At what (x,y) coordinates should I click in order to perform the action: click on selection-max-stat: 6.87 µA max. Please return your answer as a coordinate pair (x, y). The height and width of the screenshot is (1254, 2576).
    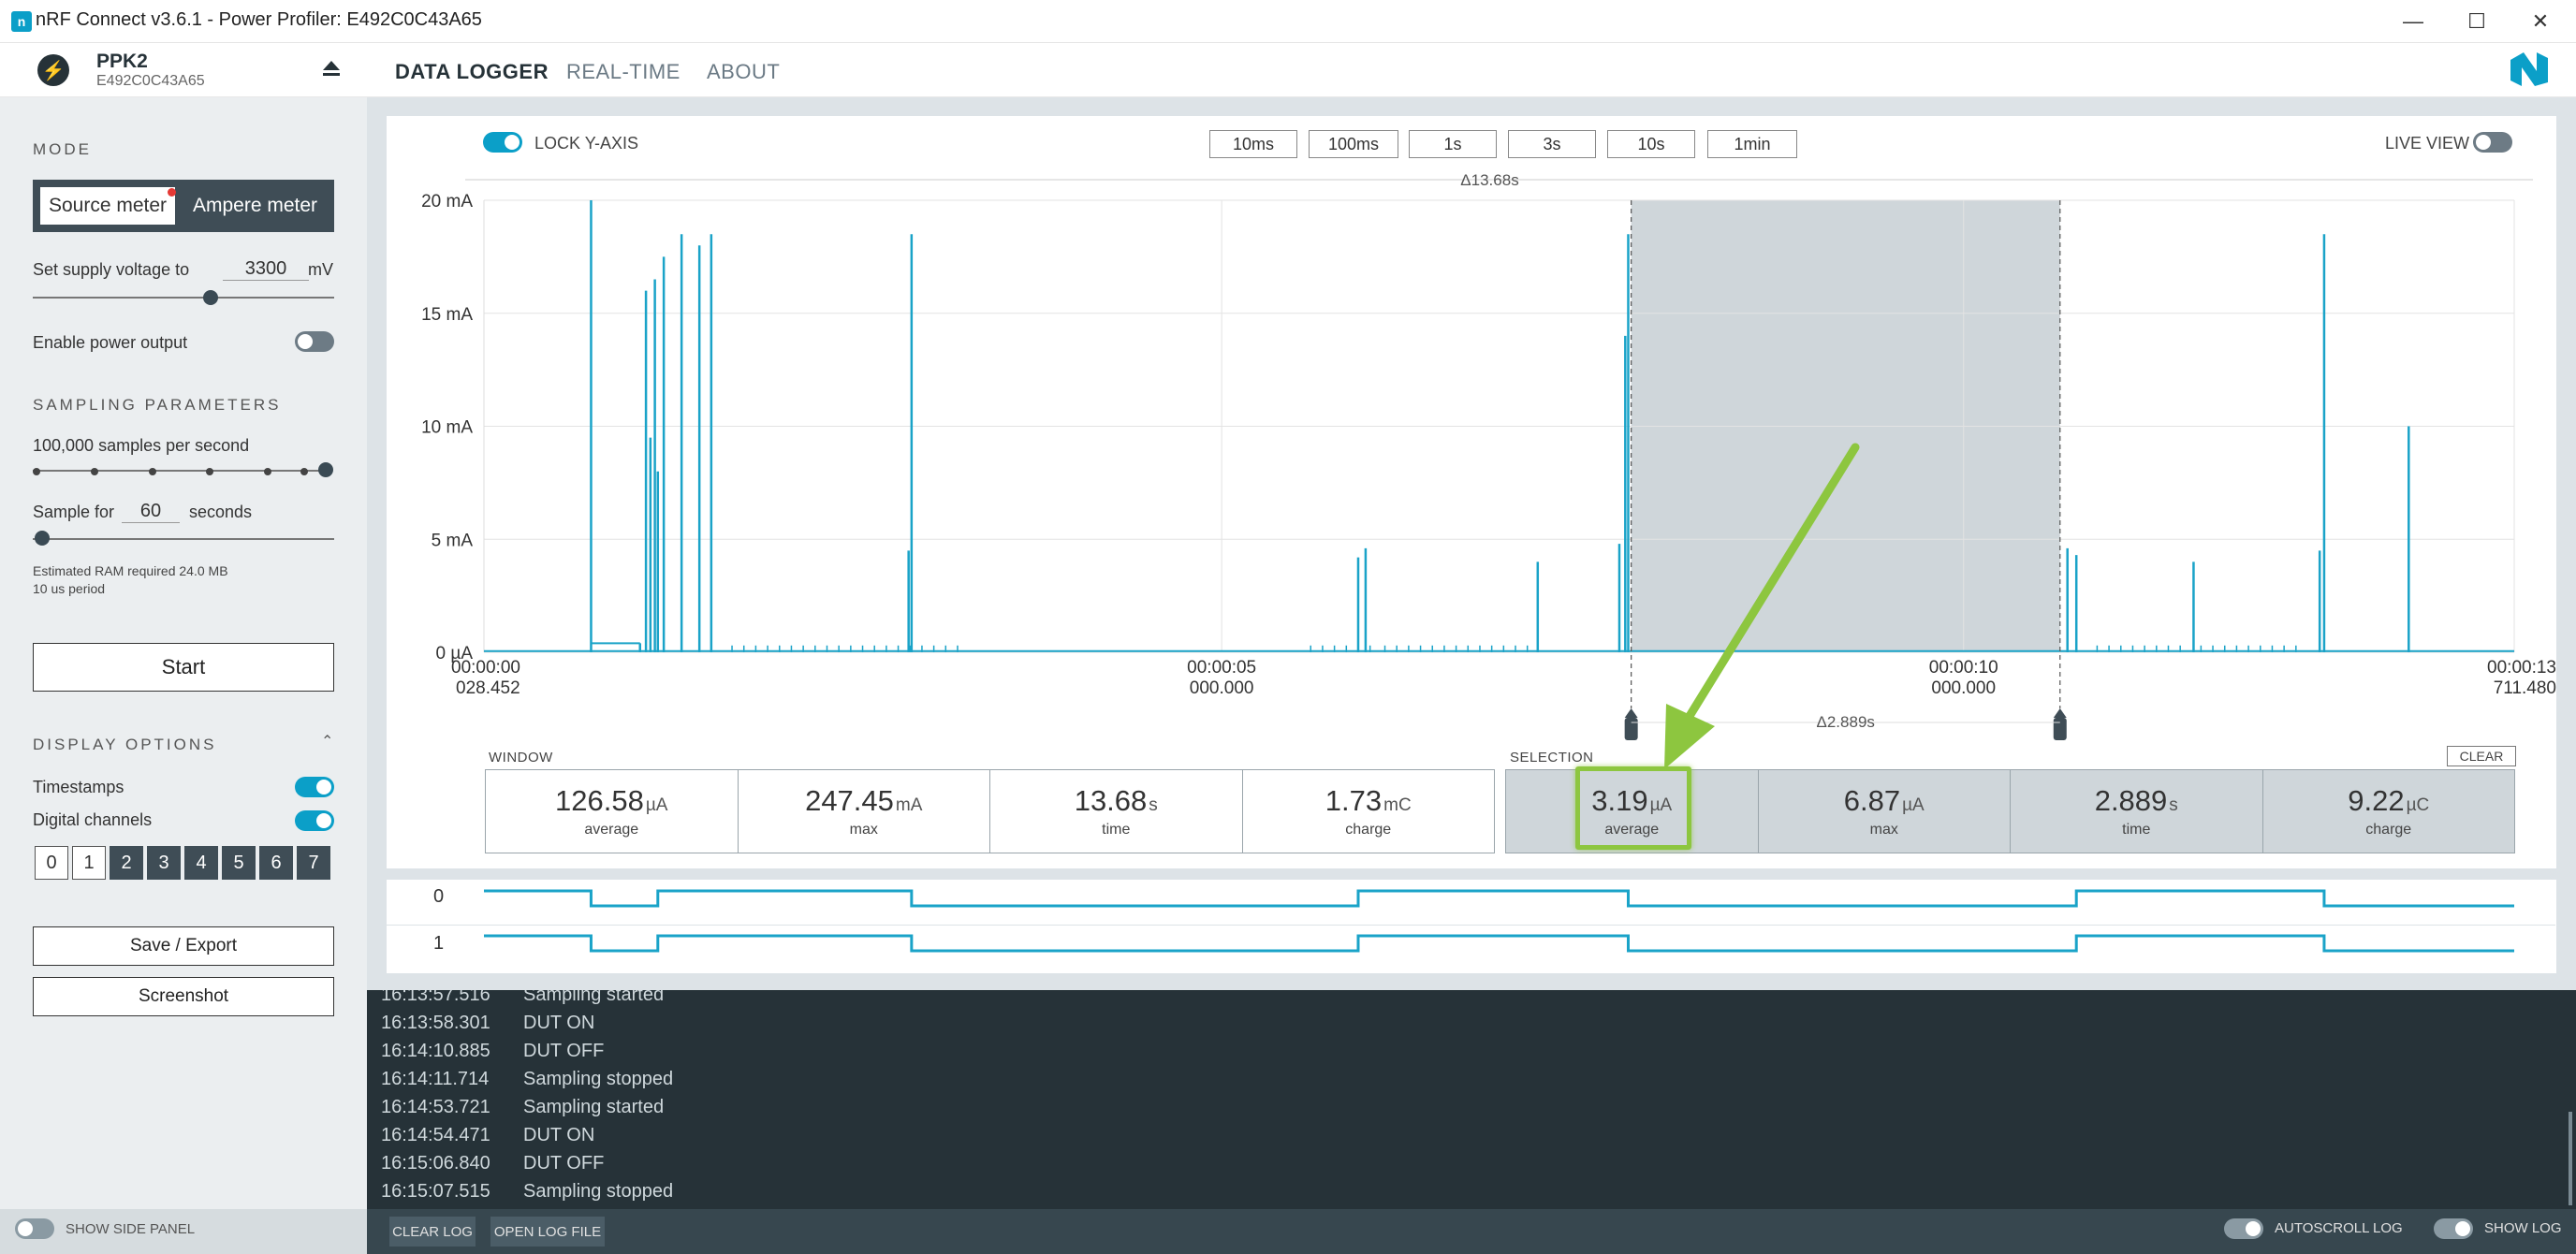
    Looking at the image, I should click on (1885, 811).